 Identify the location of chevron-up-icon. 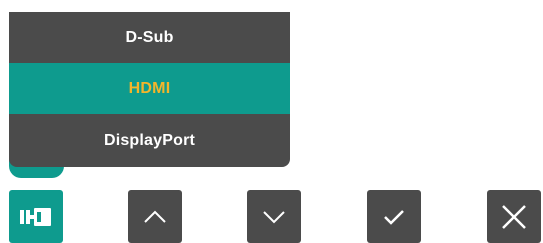
(155, 216).